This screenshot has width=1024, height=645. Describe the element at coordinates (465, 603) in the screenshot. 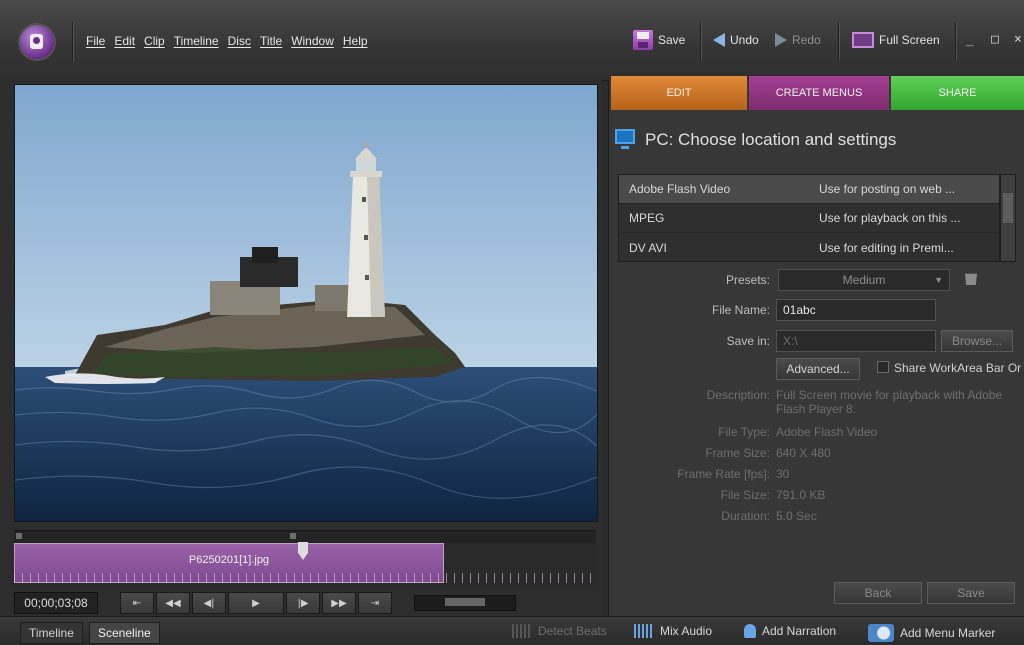

I see `shuttle-slider` at that location.